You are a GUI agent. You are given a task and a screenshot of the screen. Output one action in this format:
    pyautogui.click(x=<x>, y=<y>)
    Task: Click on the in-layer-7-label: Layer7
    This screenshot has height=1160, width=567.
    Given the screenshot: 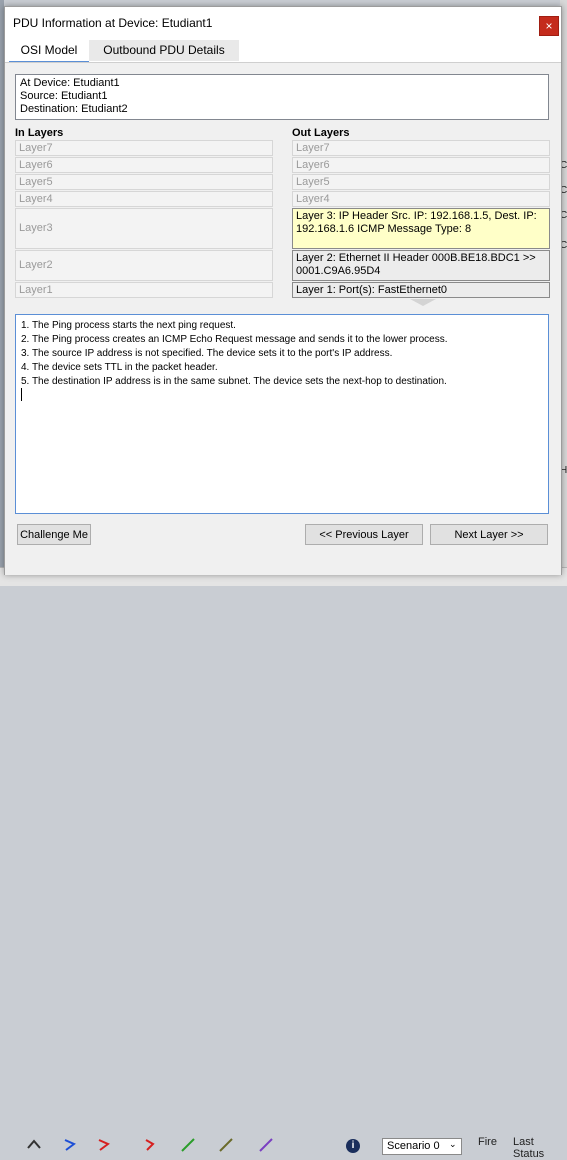 What is the action you would take?
    pyautogui.click(x=36, y=148)
    